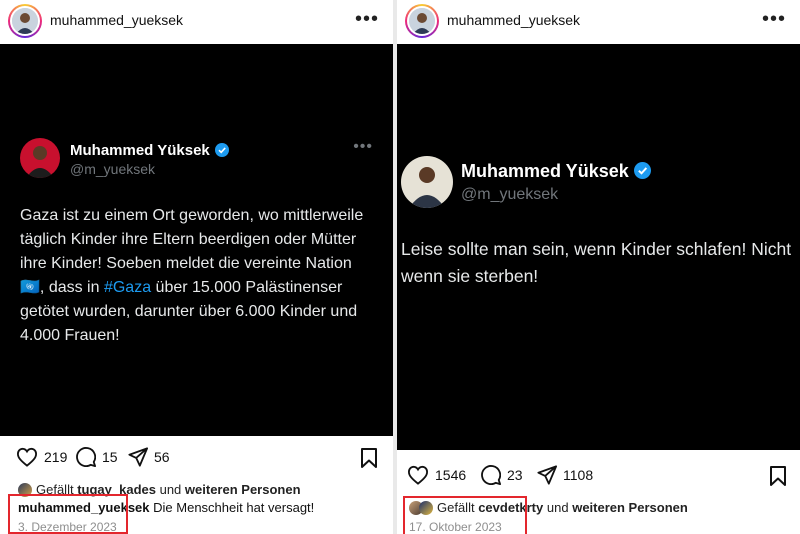 The width and height of the screenshot is (800, 534). Describe the element at coordinates (234, 507) in the screenshot. I see `caption-text: Die Menschheit hat versagt!` at that location.